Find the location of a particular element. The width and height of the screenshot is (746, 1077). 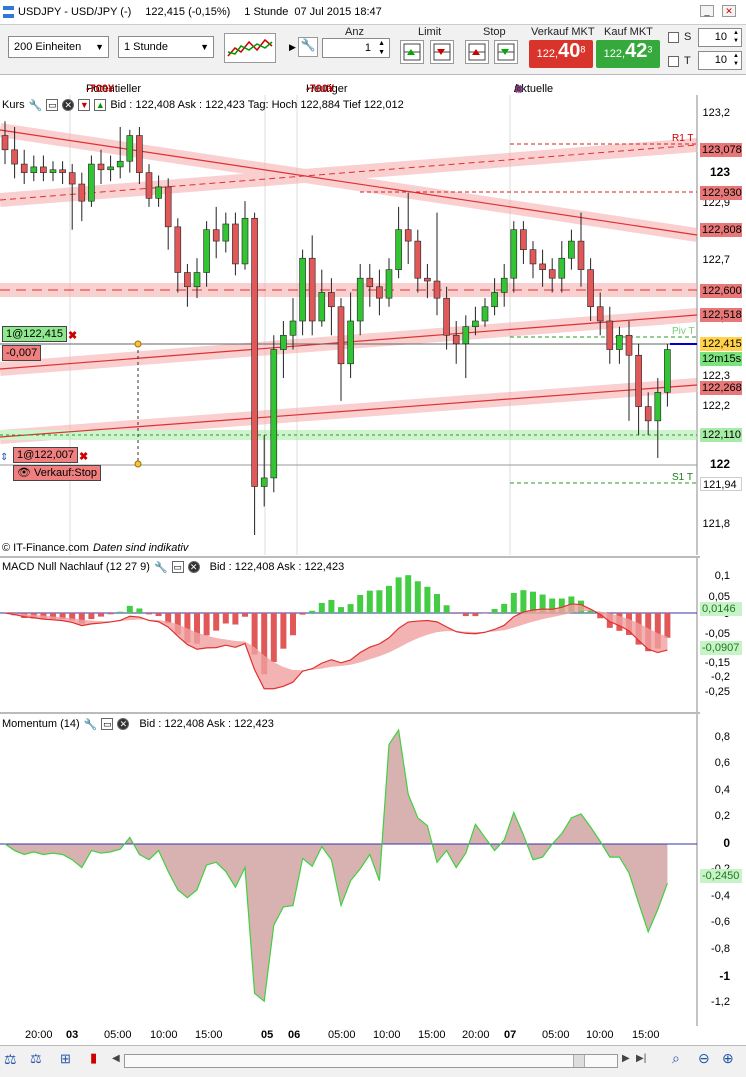

x-tick: 20:00 is located at coordinates (476, 1035).